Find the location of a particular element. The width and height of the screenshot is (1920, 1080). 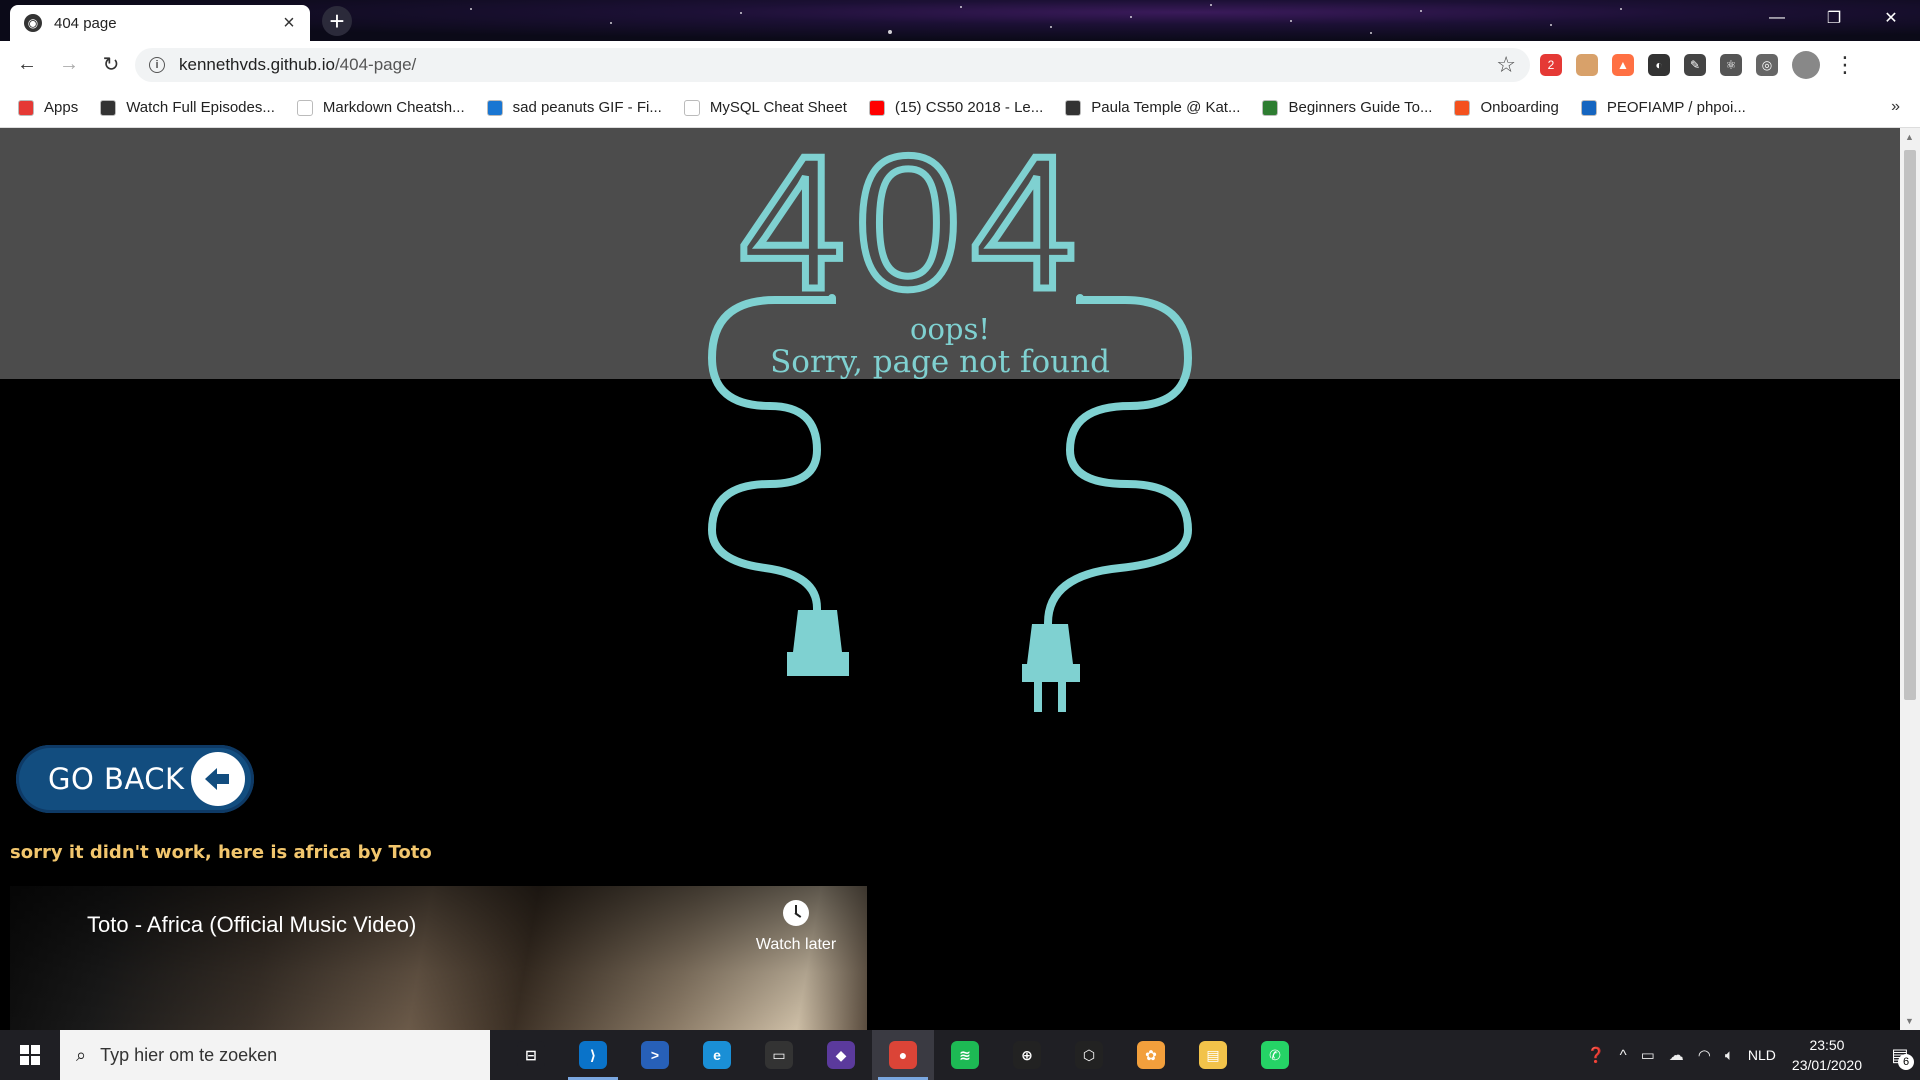

minimize-button: — is located at coordinates (1777, 18).